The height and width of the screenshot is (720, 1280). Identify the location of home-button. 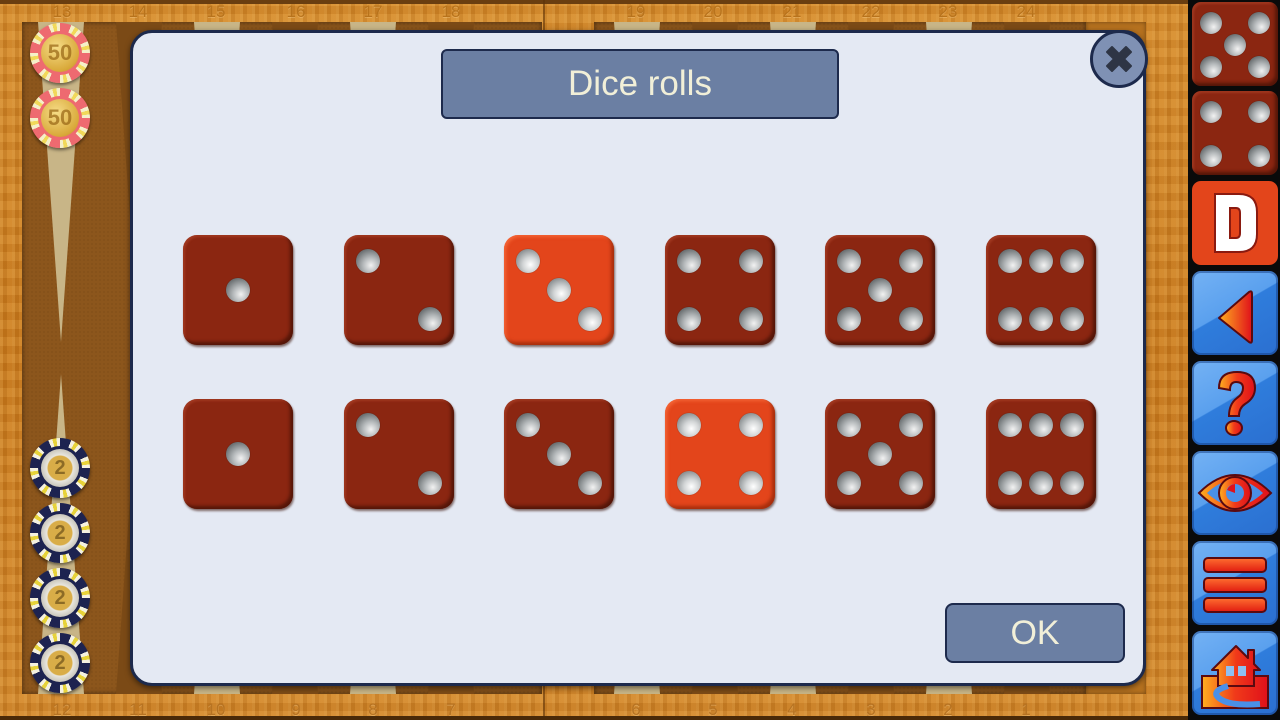
(1235, 673).